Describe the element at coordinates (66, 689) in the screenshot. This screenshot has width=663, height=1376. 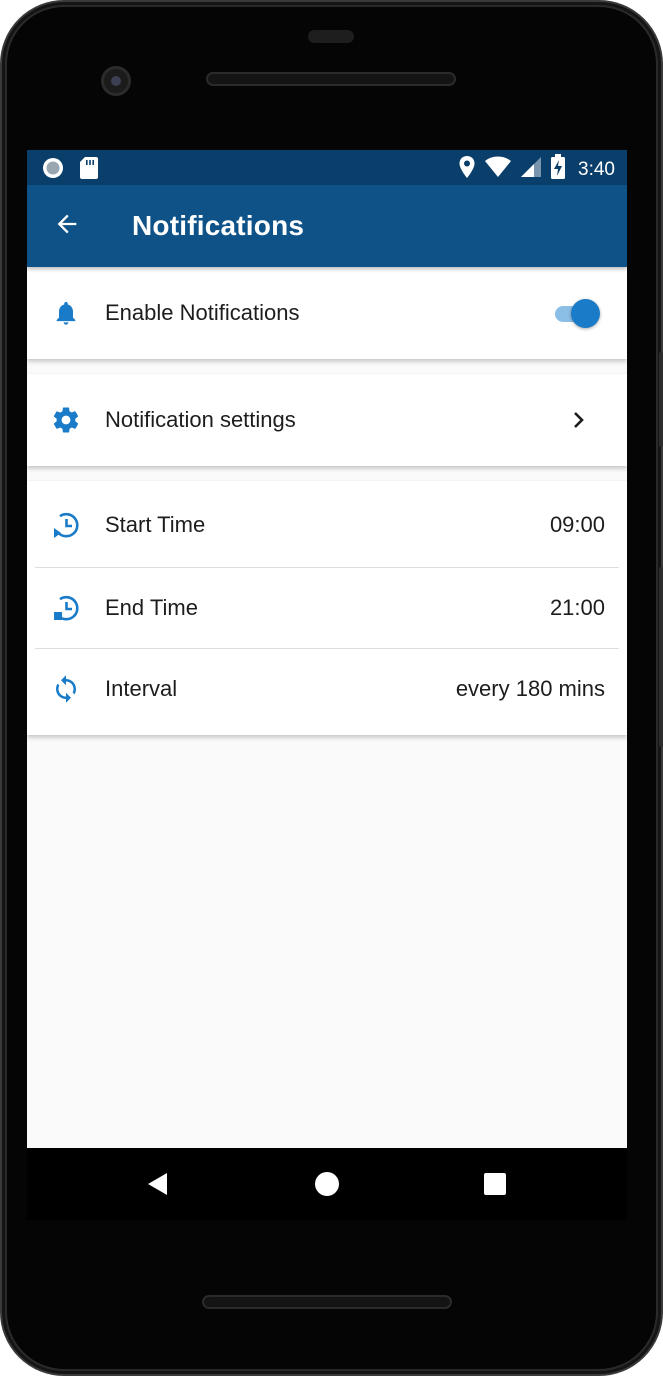
I see `sync-icon` at that location.